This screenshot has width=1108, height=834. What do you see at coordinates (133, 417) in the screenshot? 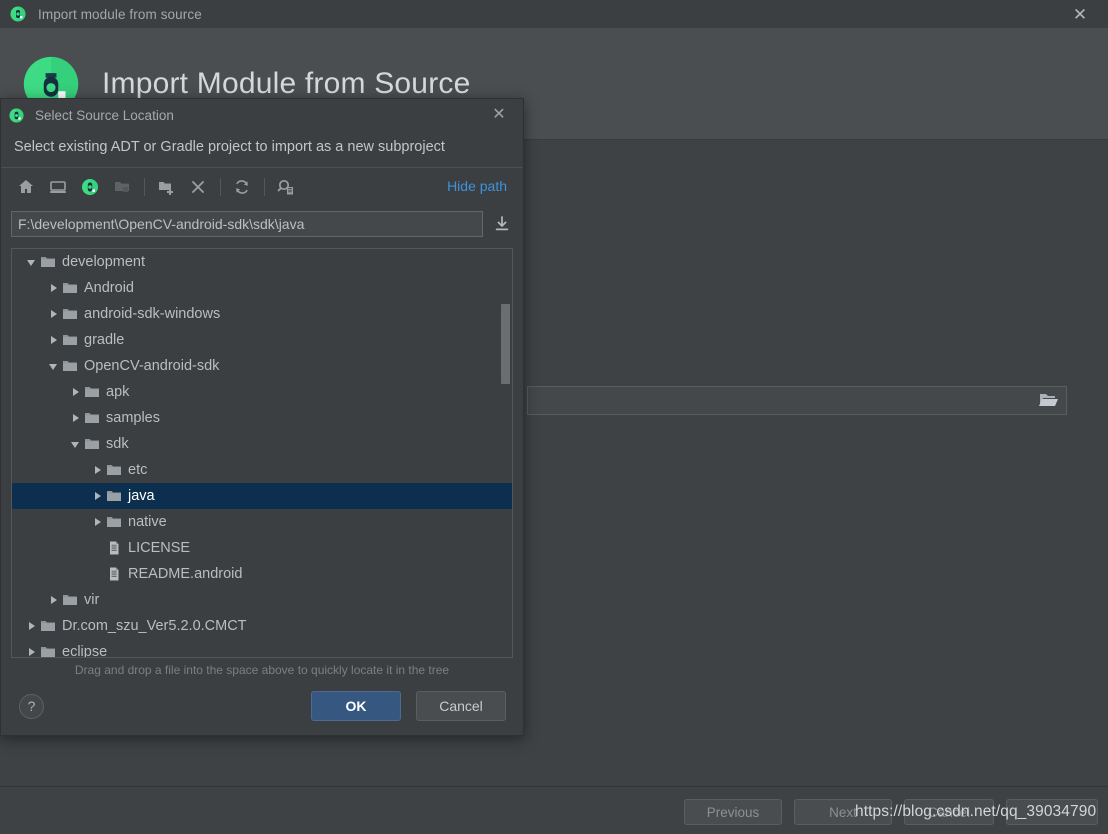
I see `tree-row-label: samples` at bounding box center [133, 417].